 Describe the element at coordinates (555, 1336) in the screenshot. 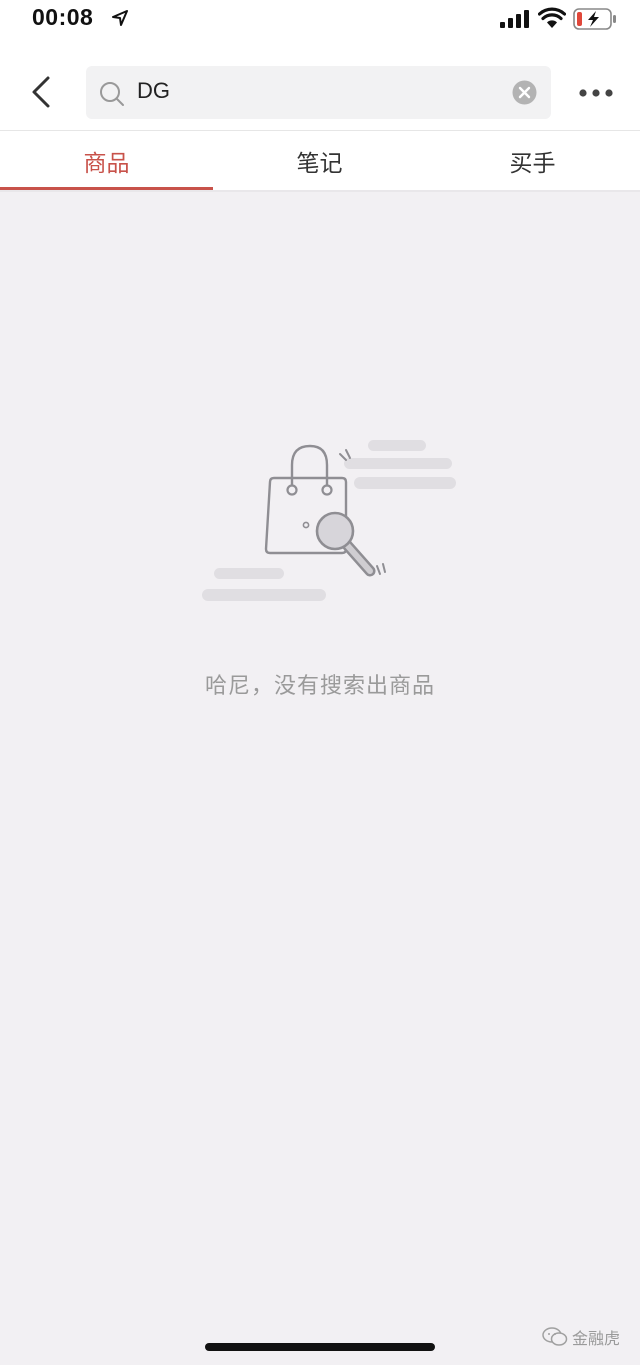

I see `wechat-icon` at that location.